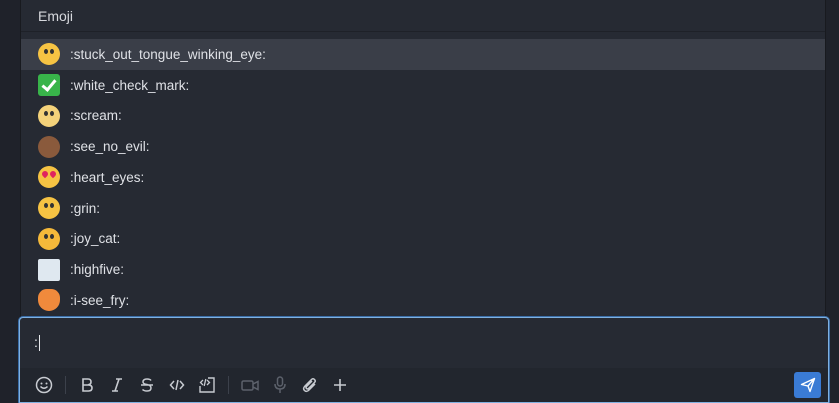 The image size is (839, 403). Describe the element at coordinates (423, 300) in the screenshot. I see `emoji-option-i-see-fry: :i-see_fry:` at that location.